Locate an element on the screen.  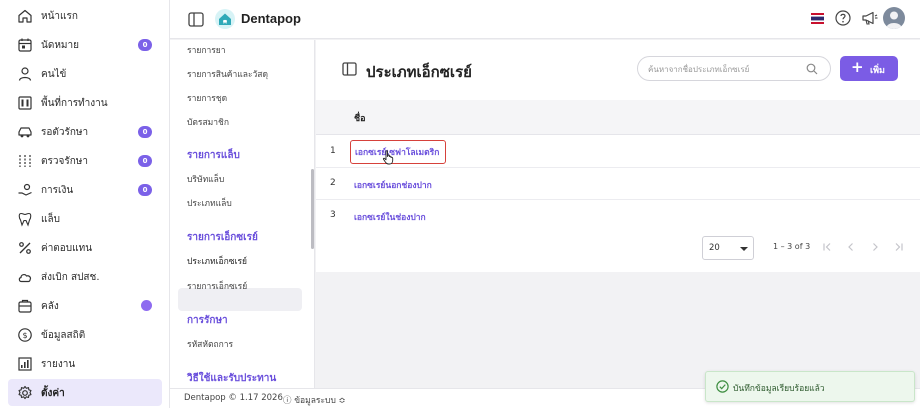
pagination: 20 1 – 3 of 3 is located at coordinates (618, 250).